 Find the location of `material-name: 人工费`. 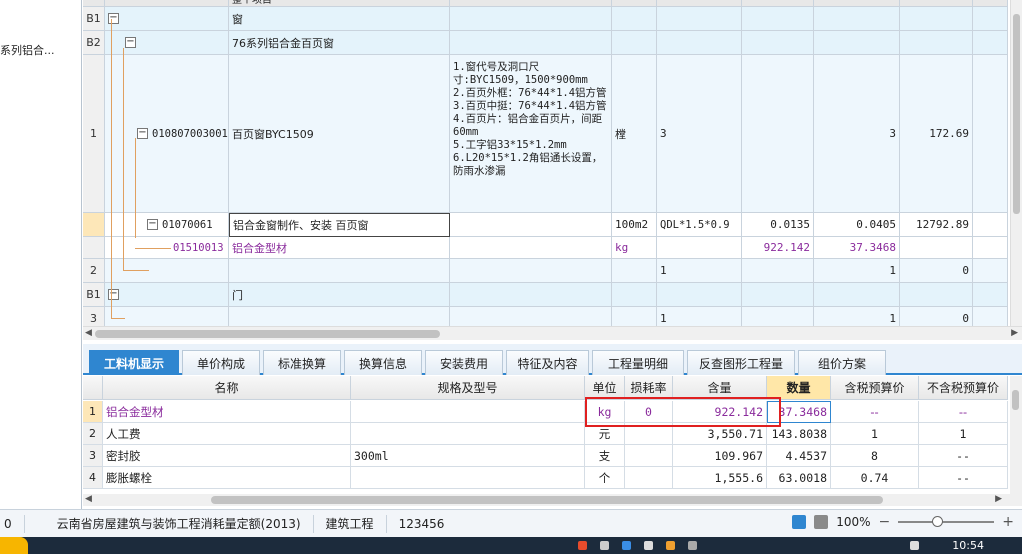

material-name: 人工费 is located at coordinates (227, 434).